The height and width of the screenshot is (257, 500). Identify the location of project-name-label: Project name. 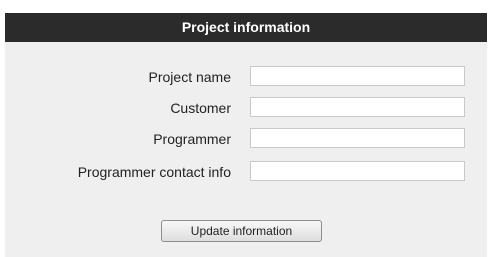
(189, 77).